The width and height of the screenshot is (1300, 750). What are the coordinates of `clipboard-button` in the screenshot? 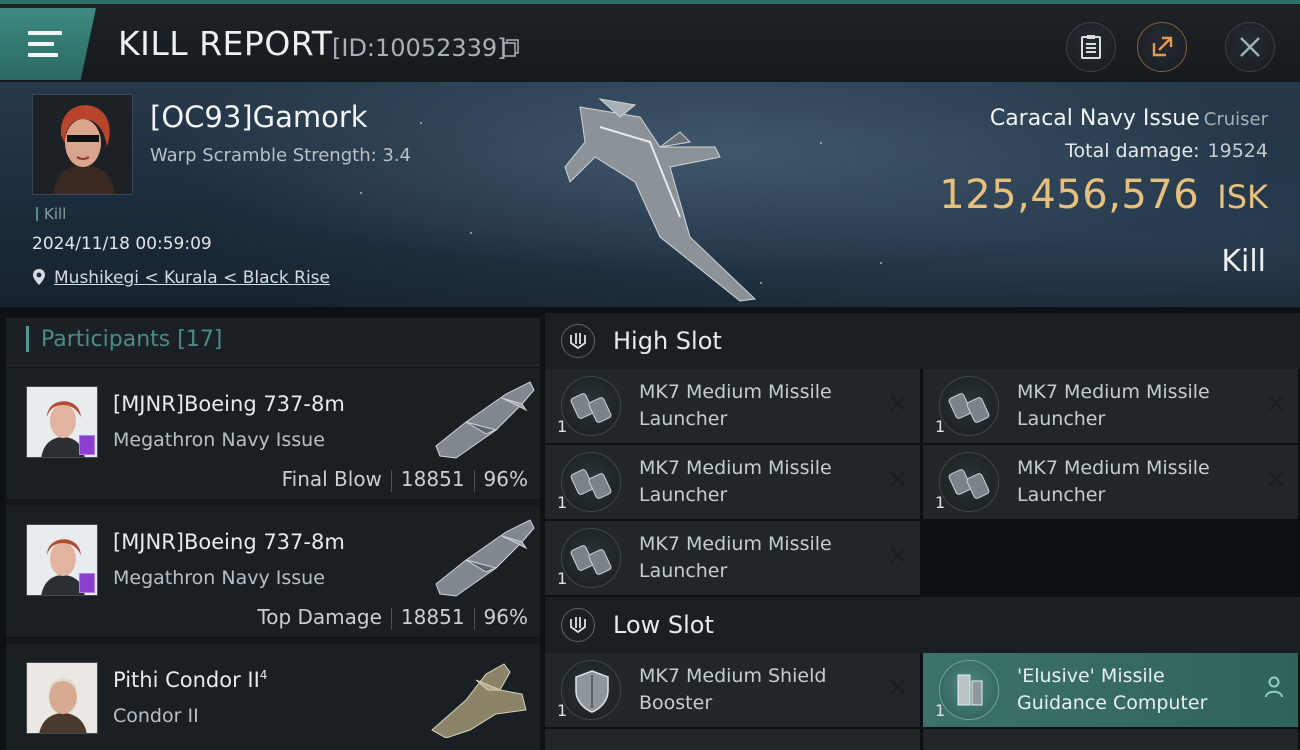 It's located at (1091, 47).